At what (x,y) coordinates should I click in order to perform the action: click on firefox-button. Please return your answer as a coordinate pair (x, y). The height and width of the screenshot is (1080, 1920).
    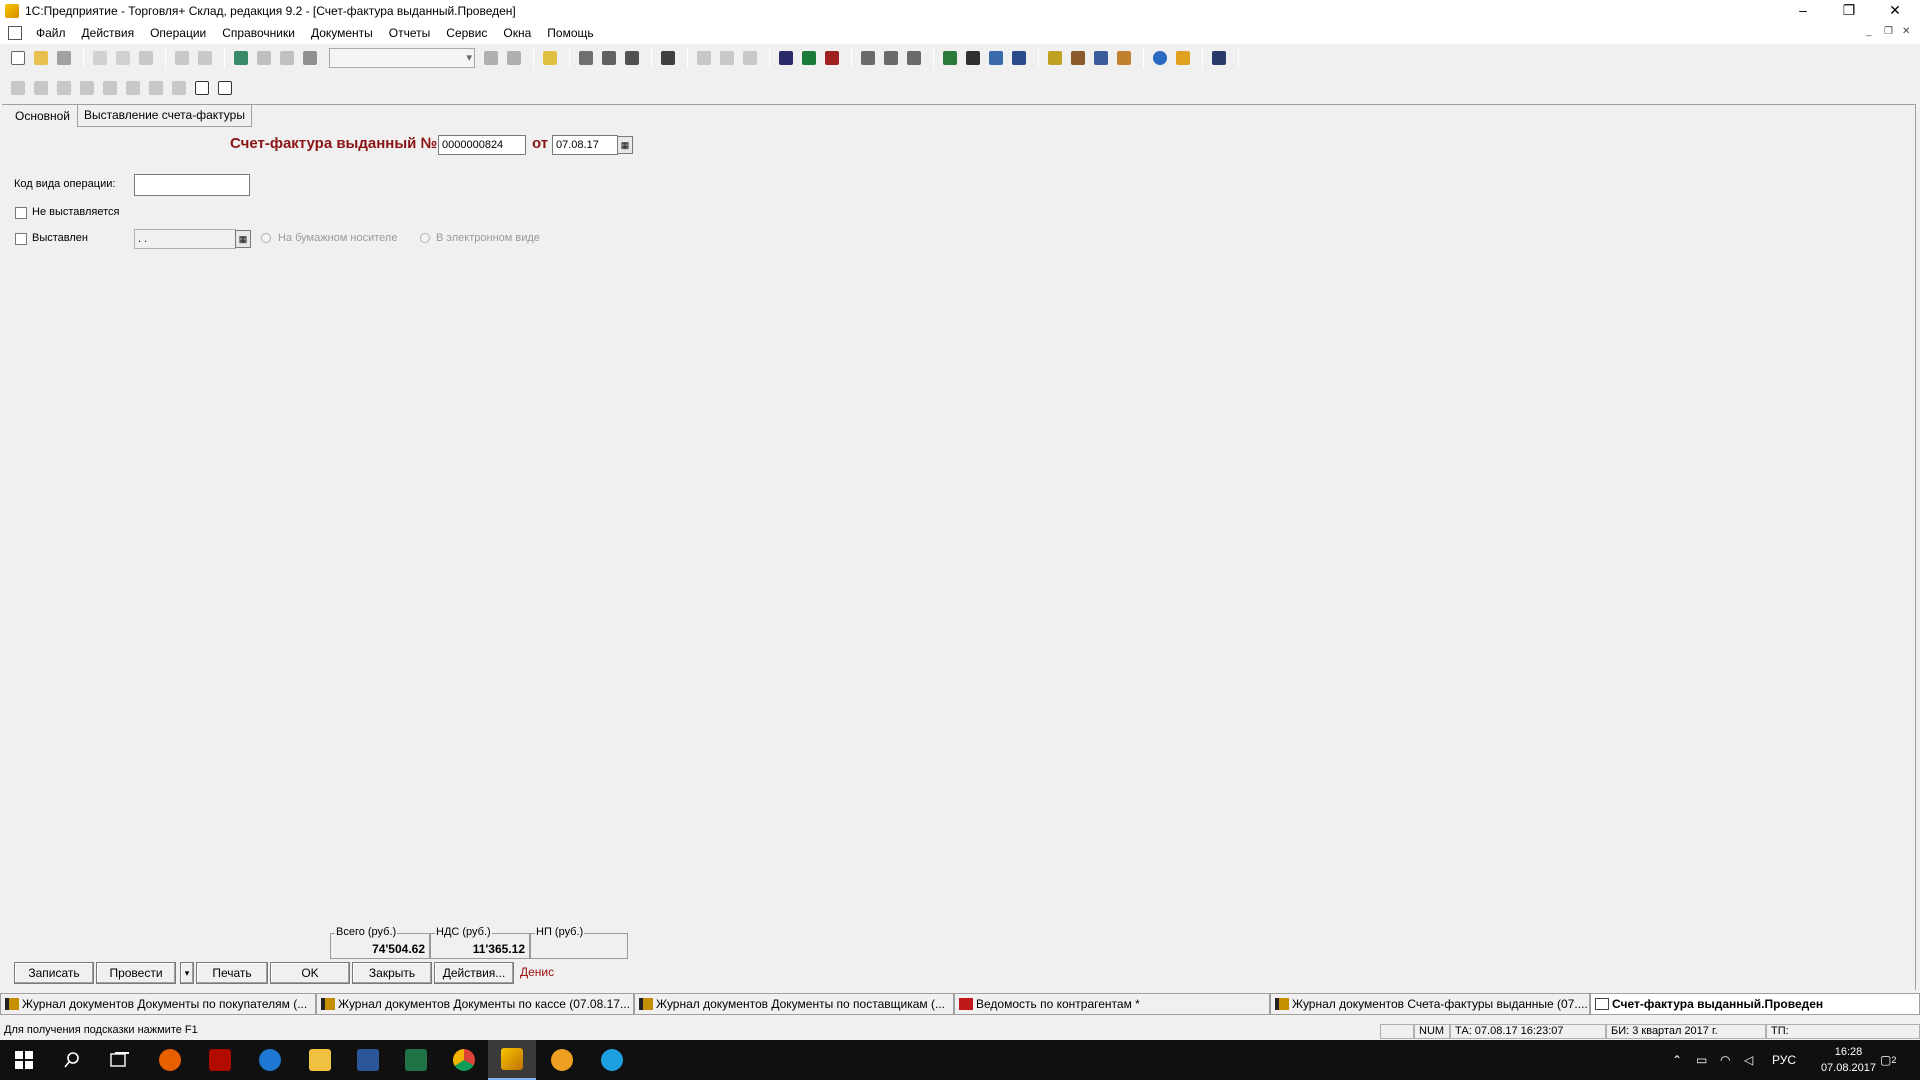
    Looking at the image, I should click on (170, 1060).